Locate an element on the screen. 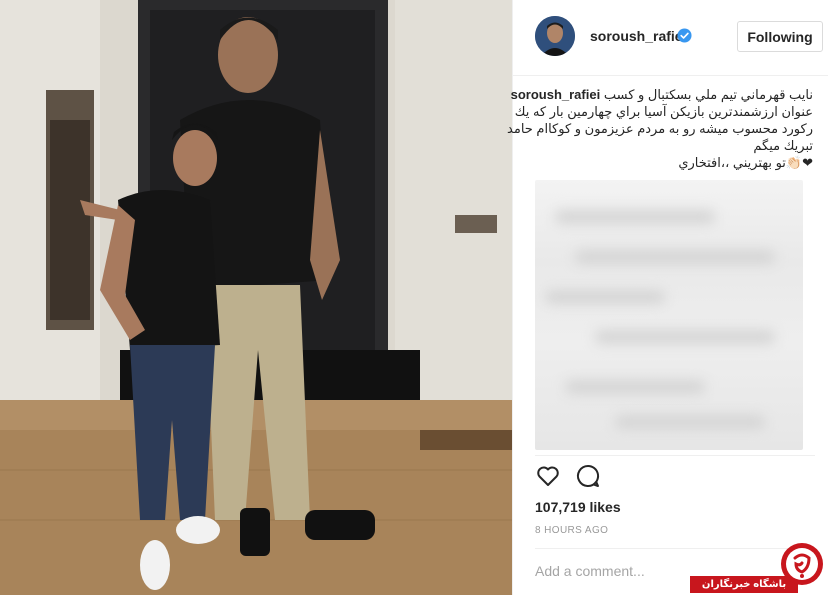 This screenshot has width=828, height=595. caption-username-link: soroush_rafiei is located at coordinates (556, 94).